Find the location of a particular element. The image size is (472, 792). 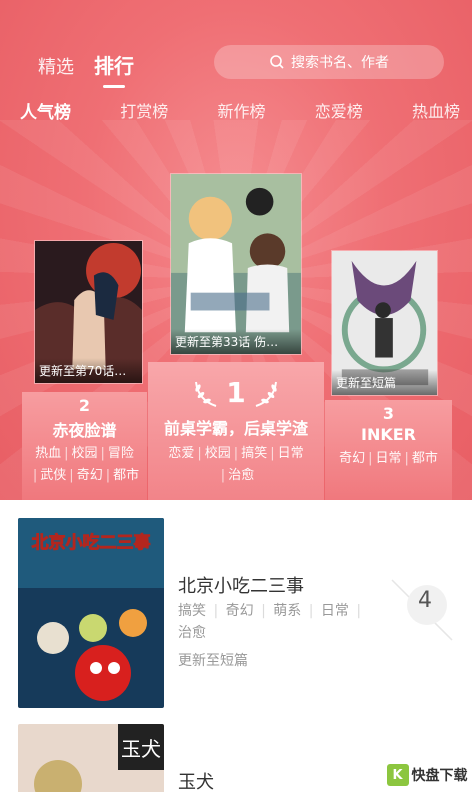

tag: 恋爱 is located at coordinates (181, 453).